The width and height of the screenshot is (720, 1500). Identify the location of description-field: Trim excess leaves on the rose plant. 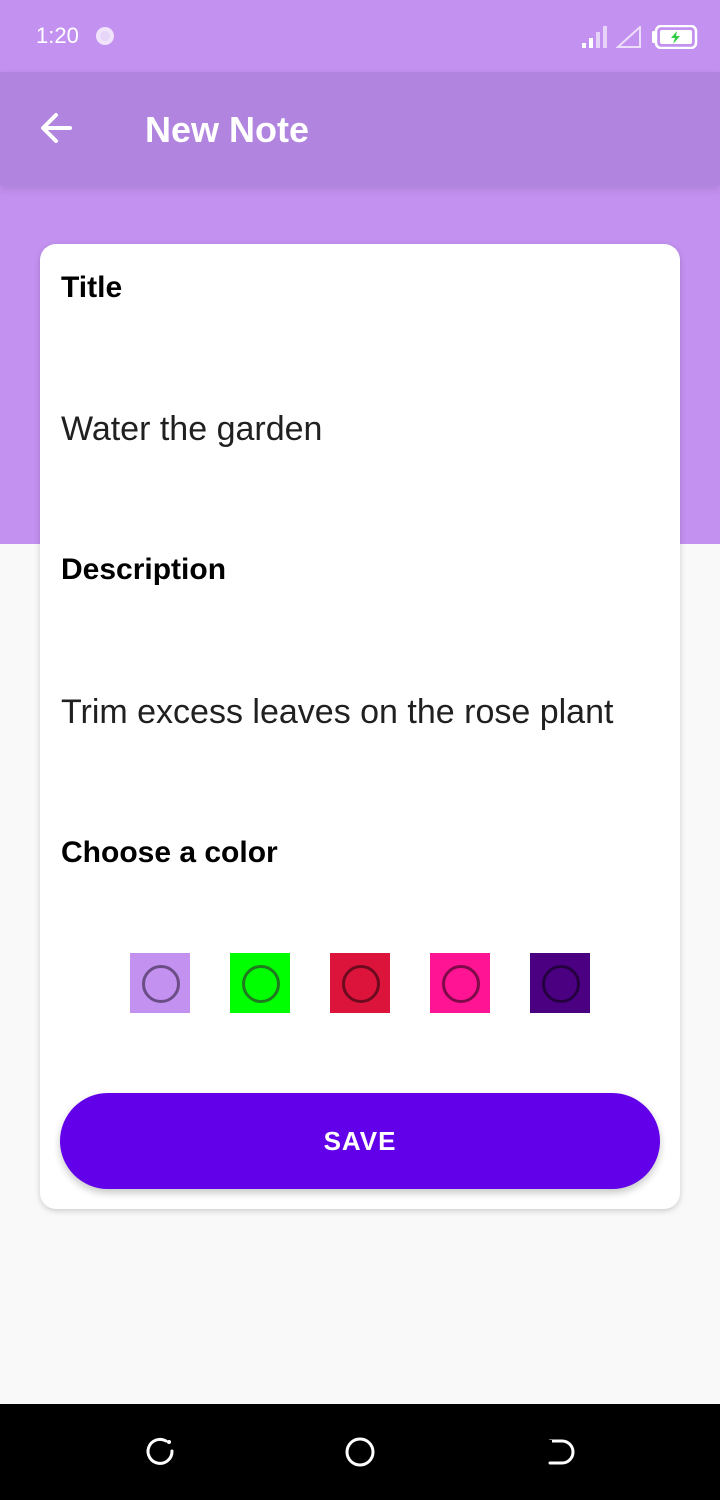
(337, 712).